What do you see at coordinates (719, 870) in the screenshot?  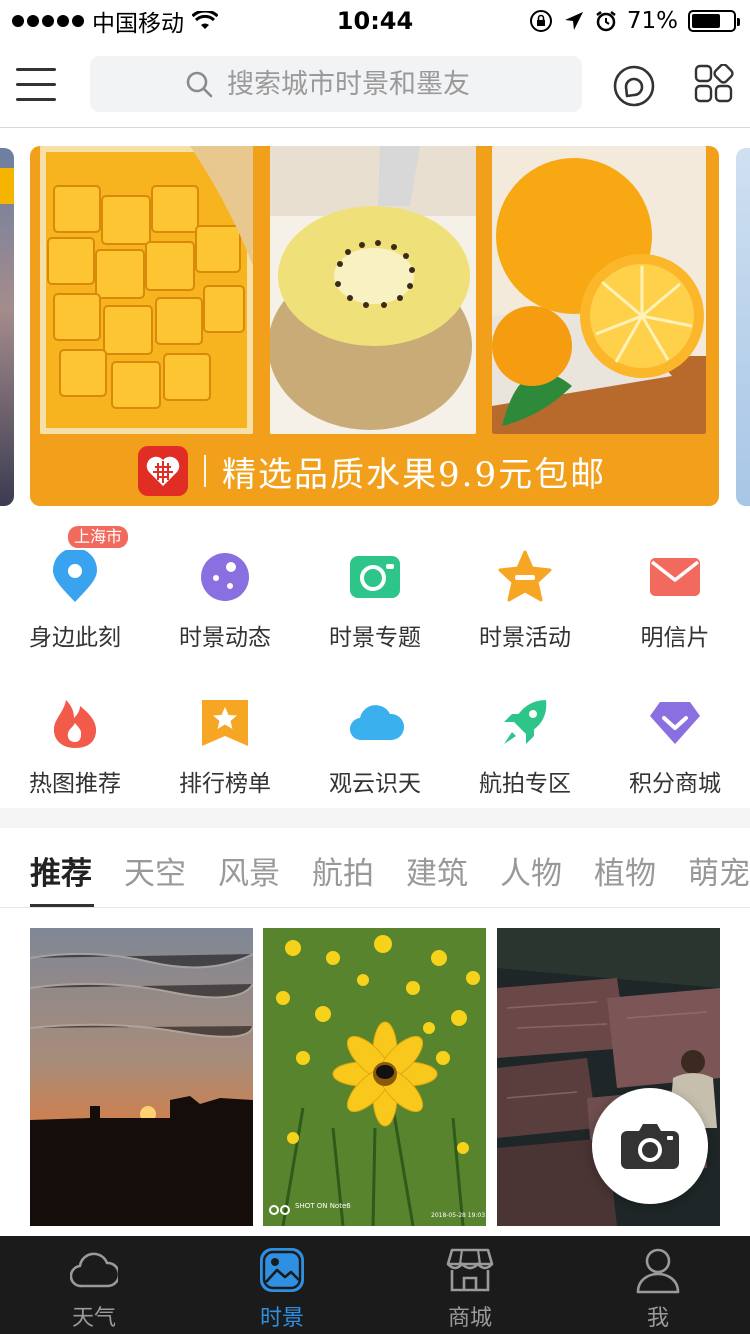 I see `tab-pets: 萌宠` at bounding box center [719, 870].